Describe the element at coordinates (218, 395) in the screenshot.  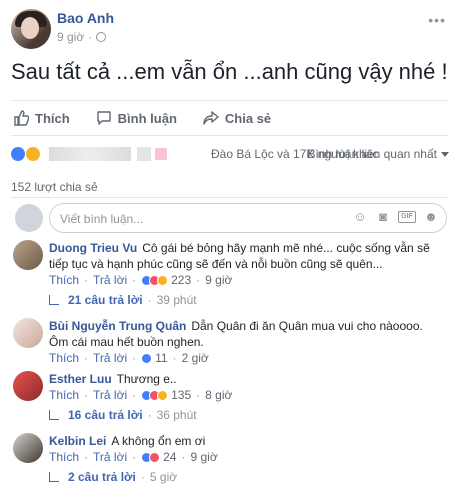
I see `comment-time: 8 giờ` at that location.